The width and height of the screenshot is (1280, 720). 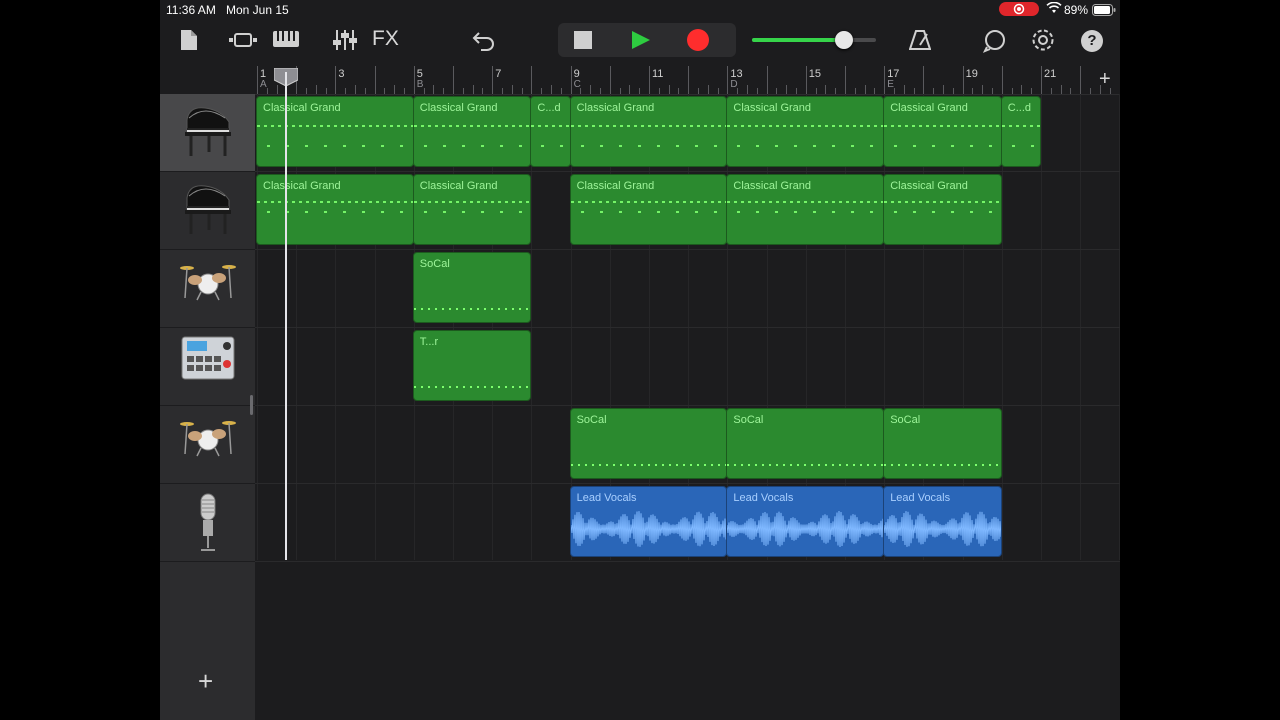 What do you see at coordinates (687, 80) in the screenshot?
I see `timeline-ruler: 1 3 5 7 9 11 13 15 17 19 21 A B C D E` at bounding box center [687, 80].